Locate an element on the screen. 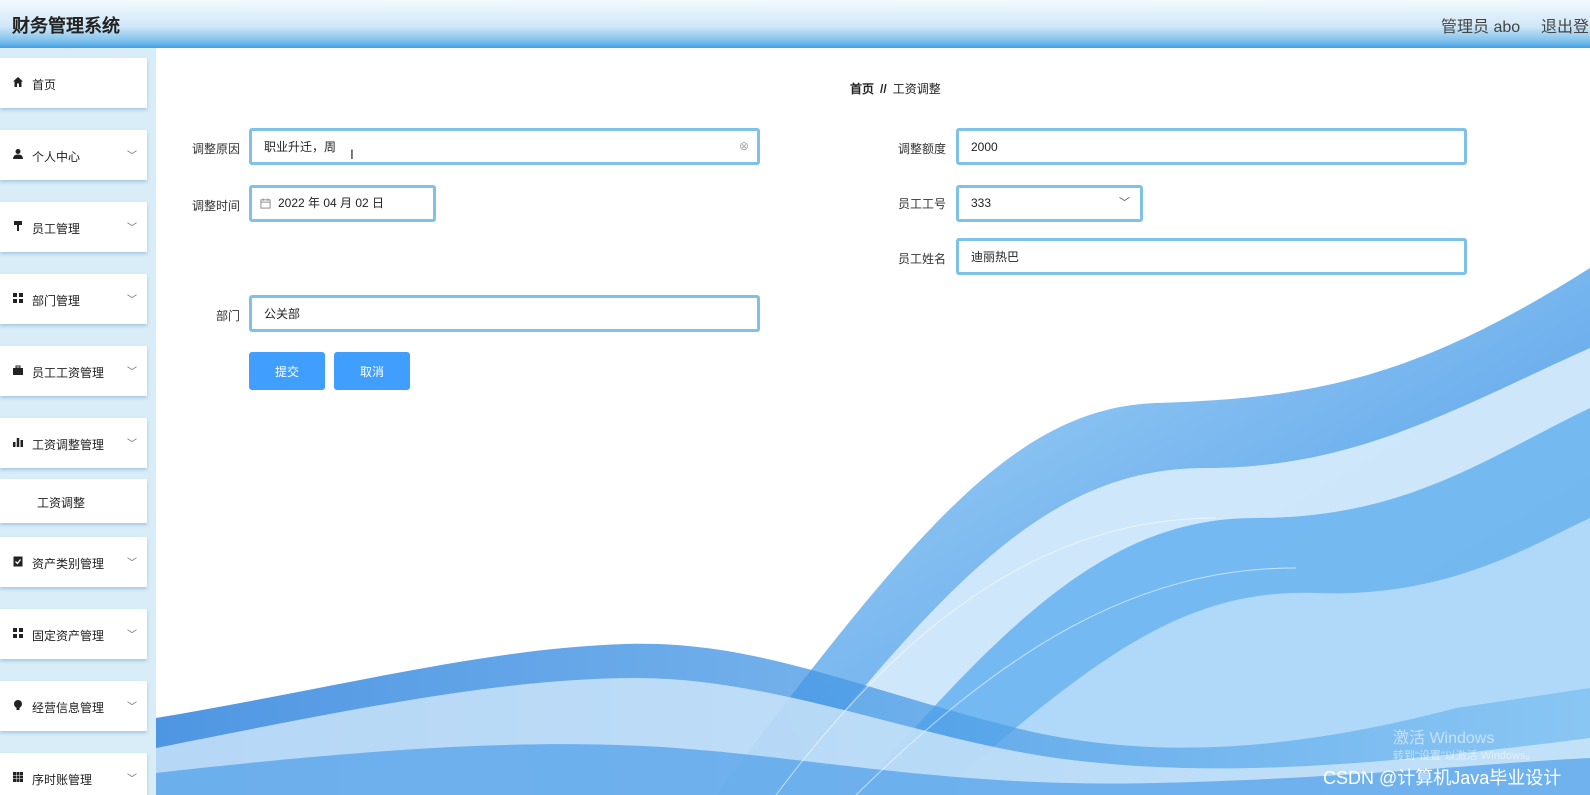  amount-input is located at coordinates (1193, 146).